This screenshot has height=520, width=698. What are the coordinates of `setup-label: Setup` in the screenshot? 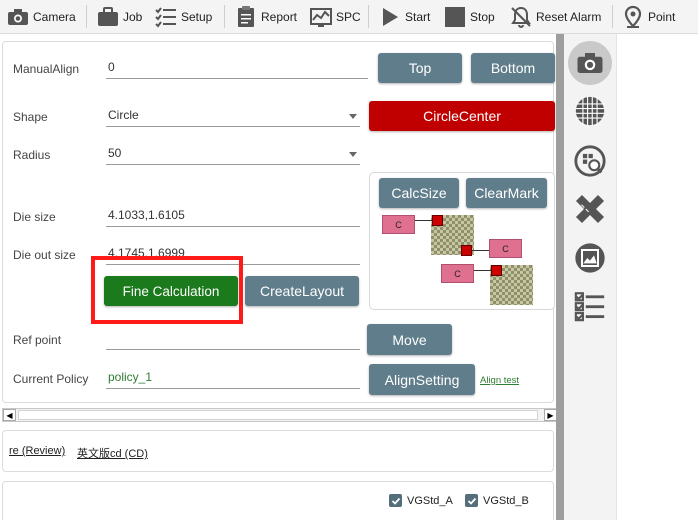 It's located at (197, 16).